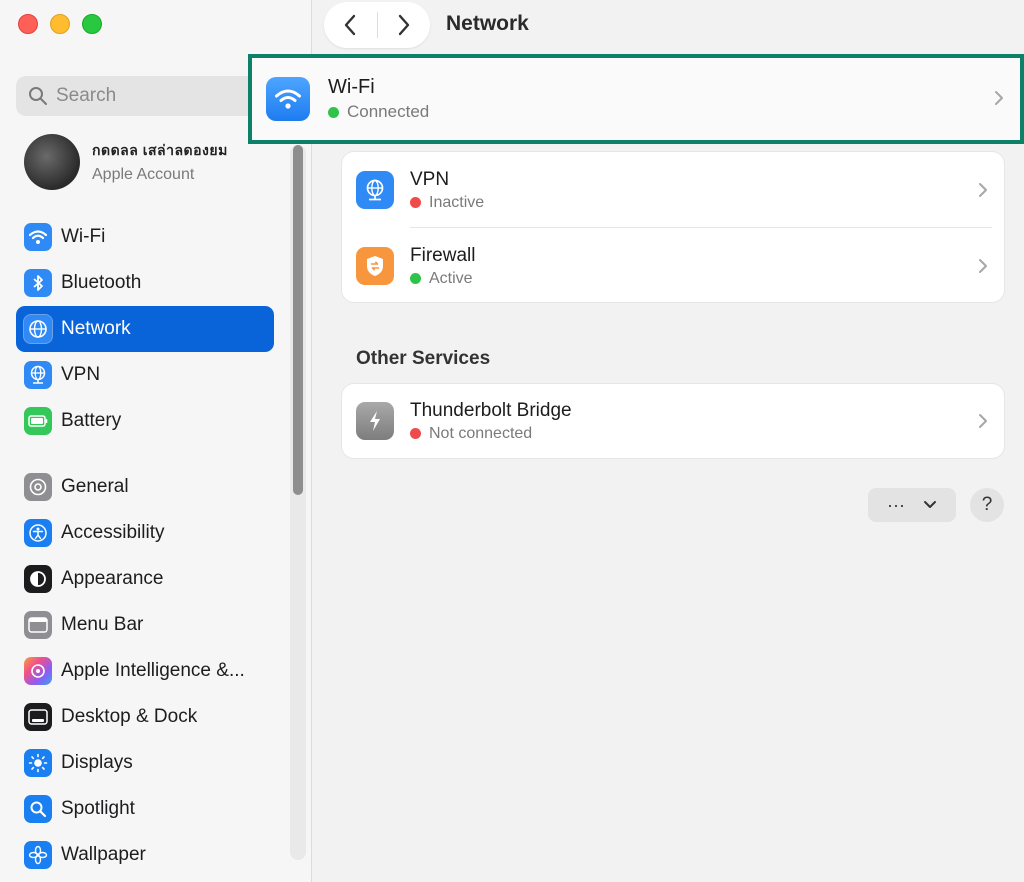 The height and width of the screenshot is (882, 1024). What do you see at coordinates (701, 227) in the screenshot?
I see `row-divider` at bounding box center [701, 227].